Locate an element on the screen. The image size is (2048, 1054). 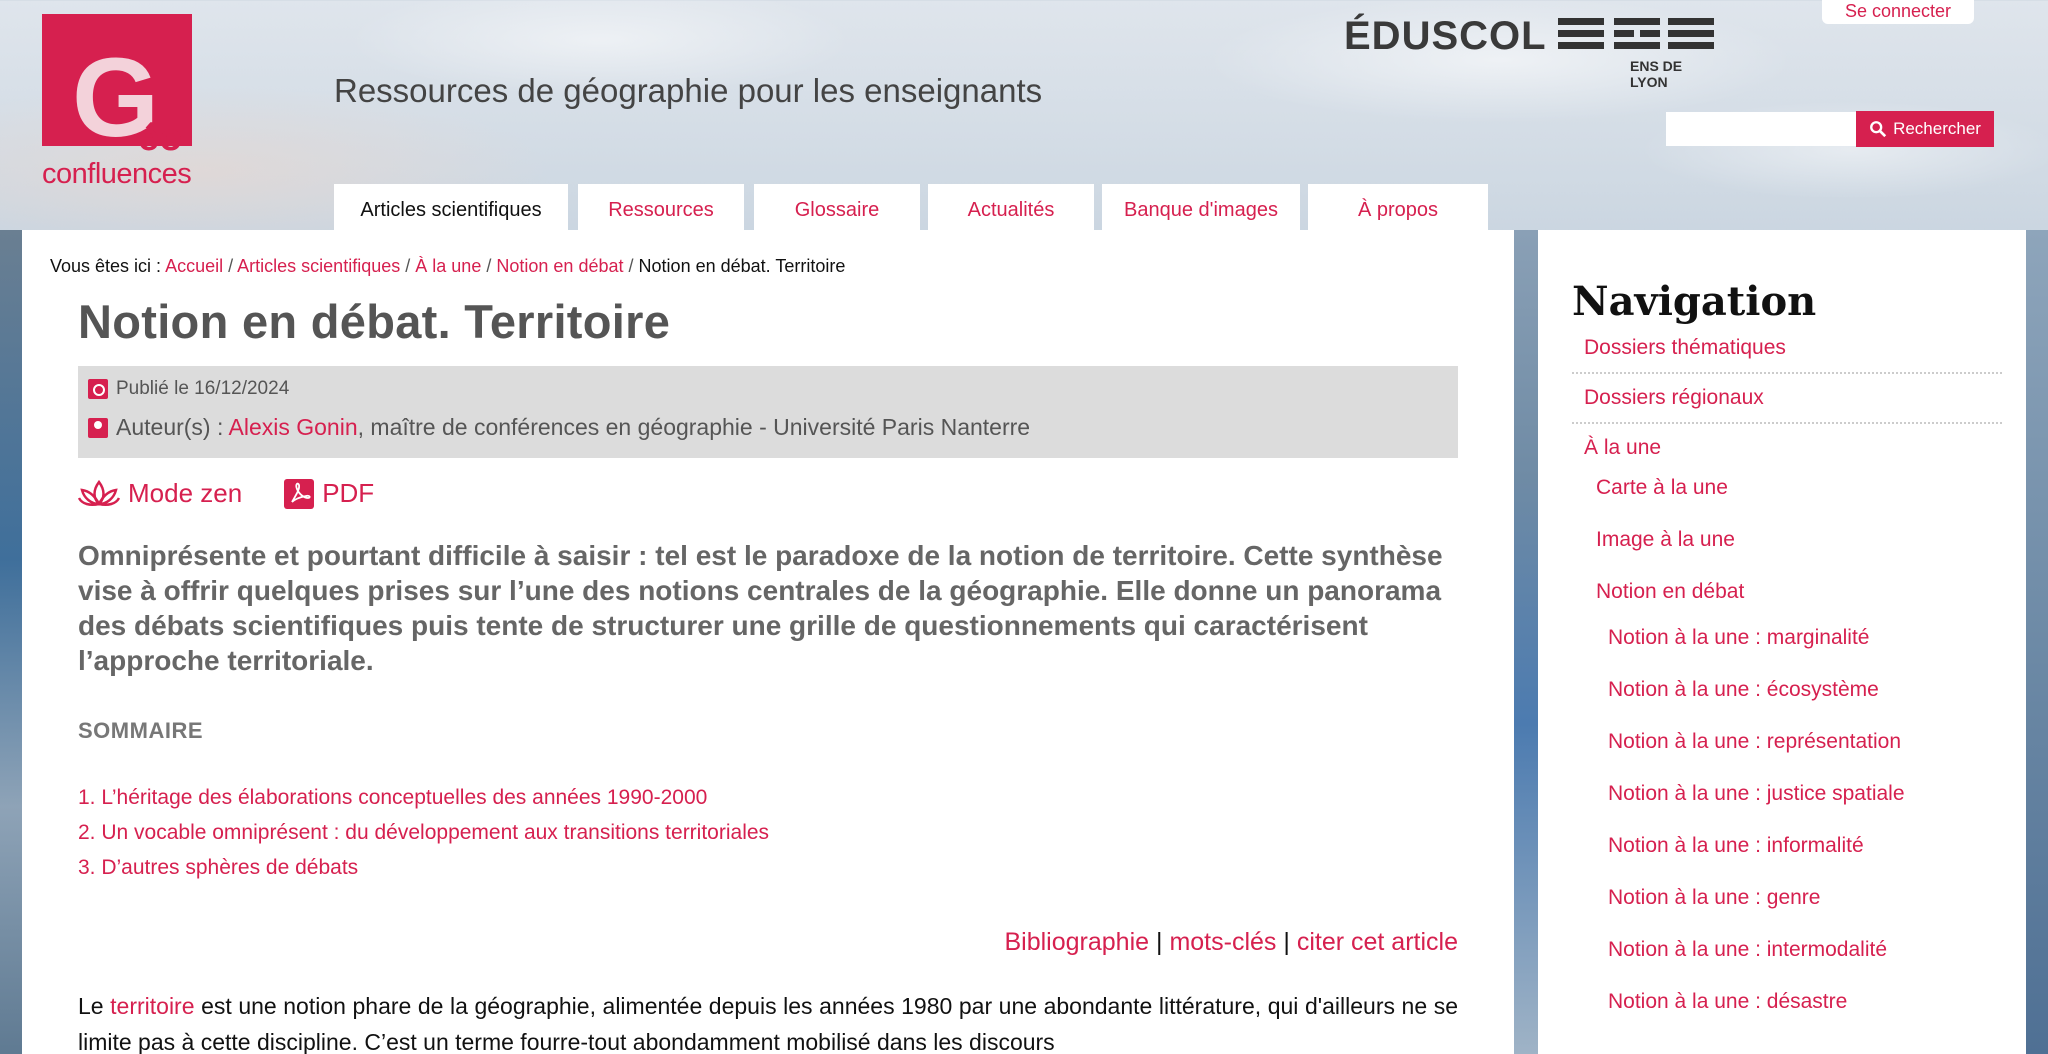
zen-mode-button: Mode zen is located at coordinates (160, 493).